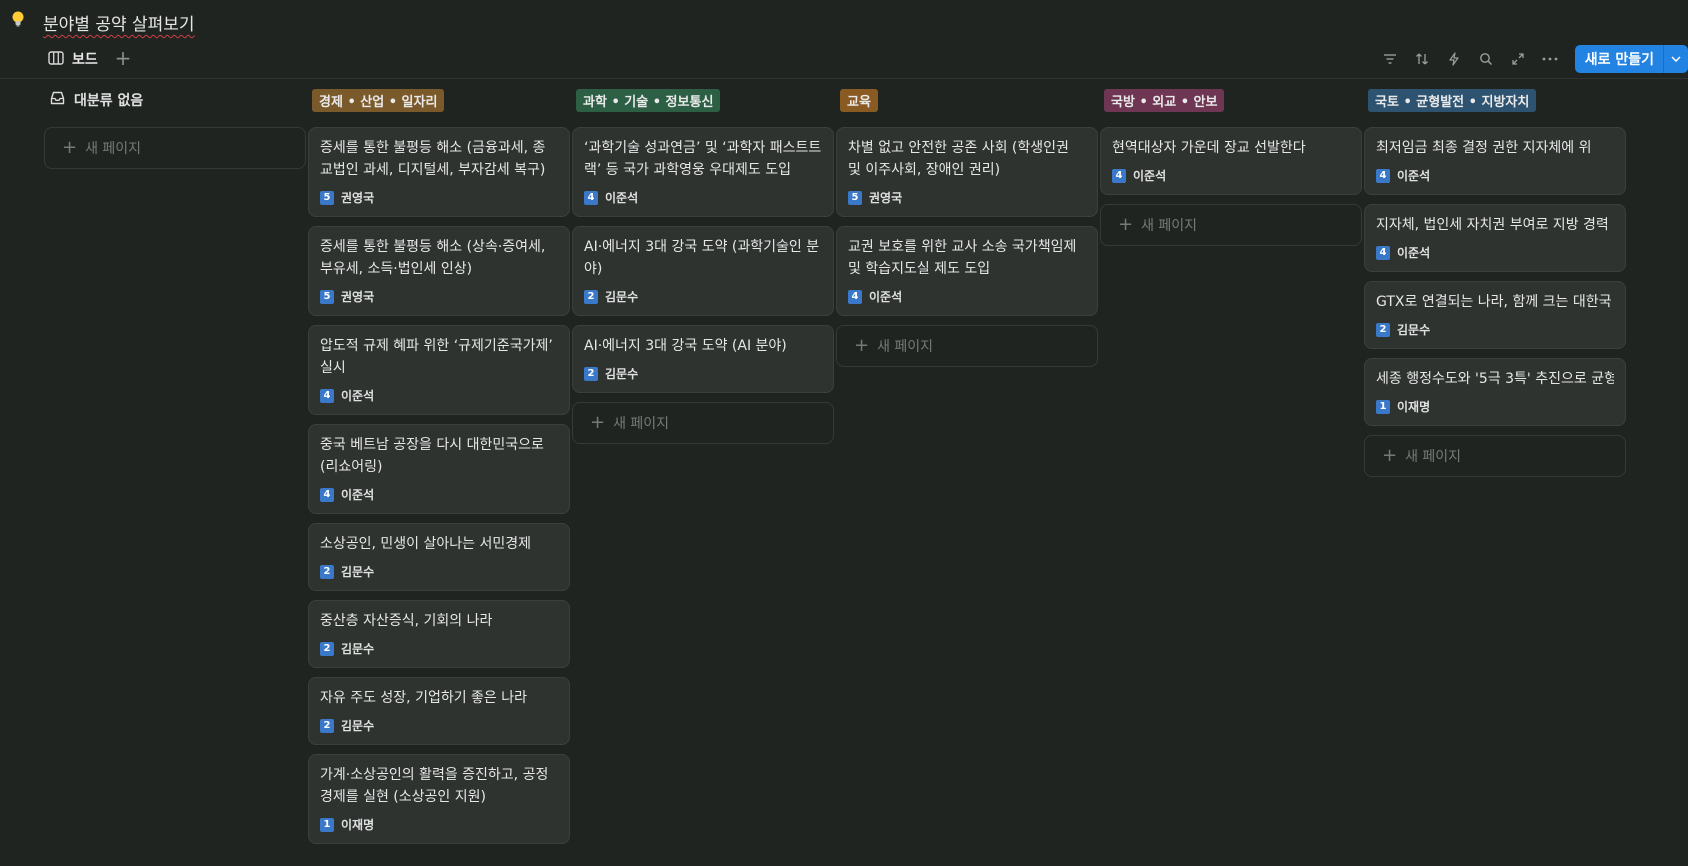 The width and height of the screenshot is (1688, 866). I want to click on card-title: 세종 행정수도와 '5극 3특' 추진으로 균형발전, so click(1495, 379).